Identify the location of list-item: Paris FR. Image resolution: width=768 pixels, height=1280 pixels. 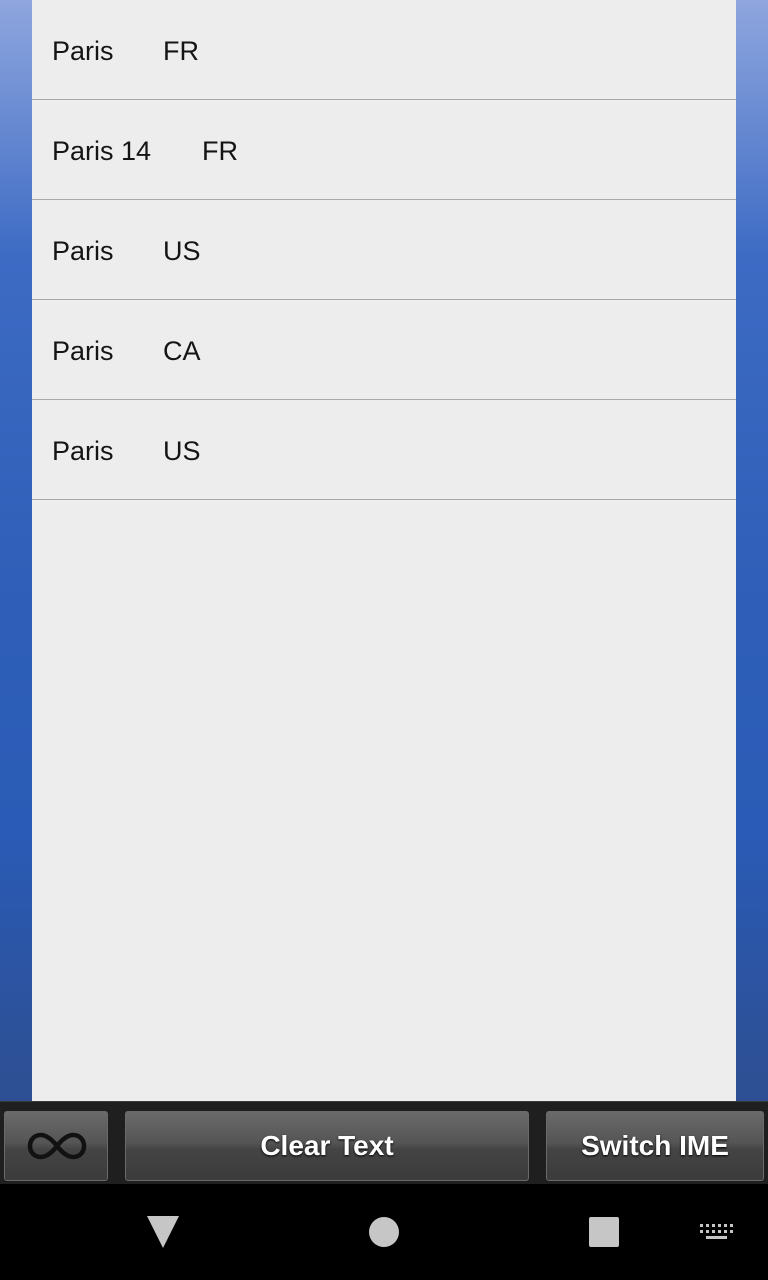
(384, 50).